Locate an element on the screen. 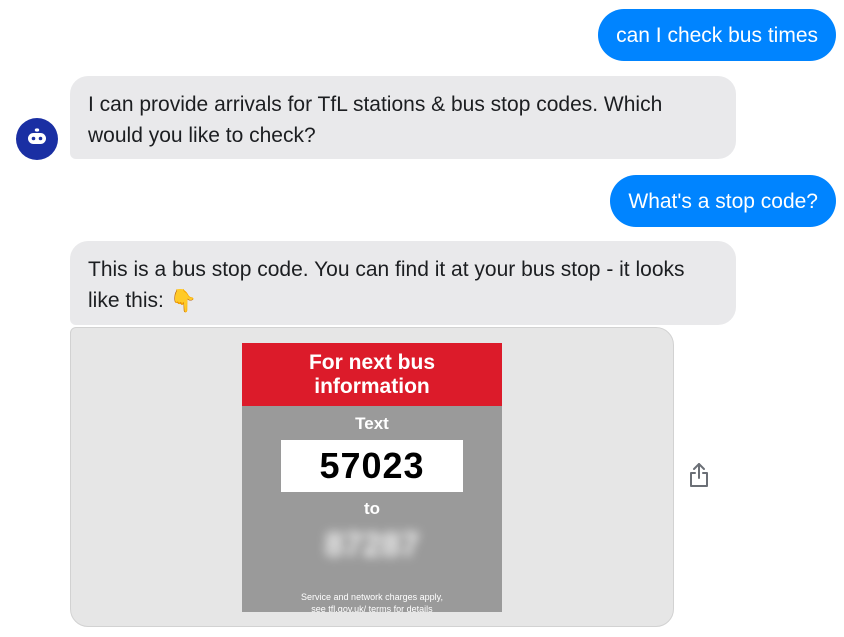  stop-code: 57023 is located at coordinates (372, 466).